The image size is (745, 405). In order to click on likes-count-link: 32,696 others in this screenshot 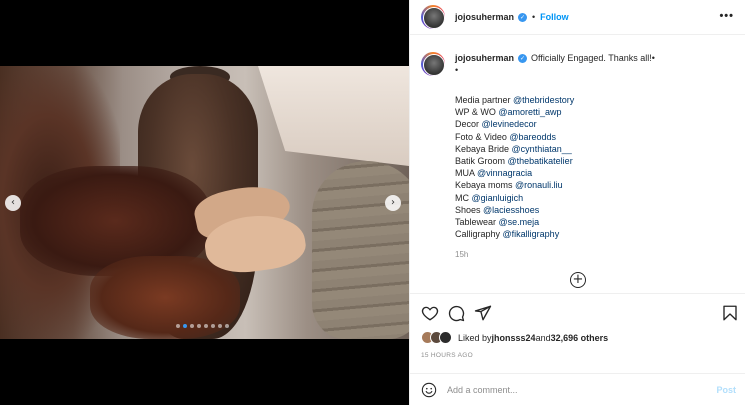, I will do `click(580, 338)`.